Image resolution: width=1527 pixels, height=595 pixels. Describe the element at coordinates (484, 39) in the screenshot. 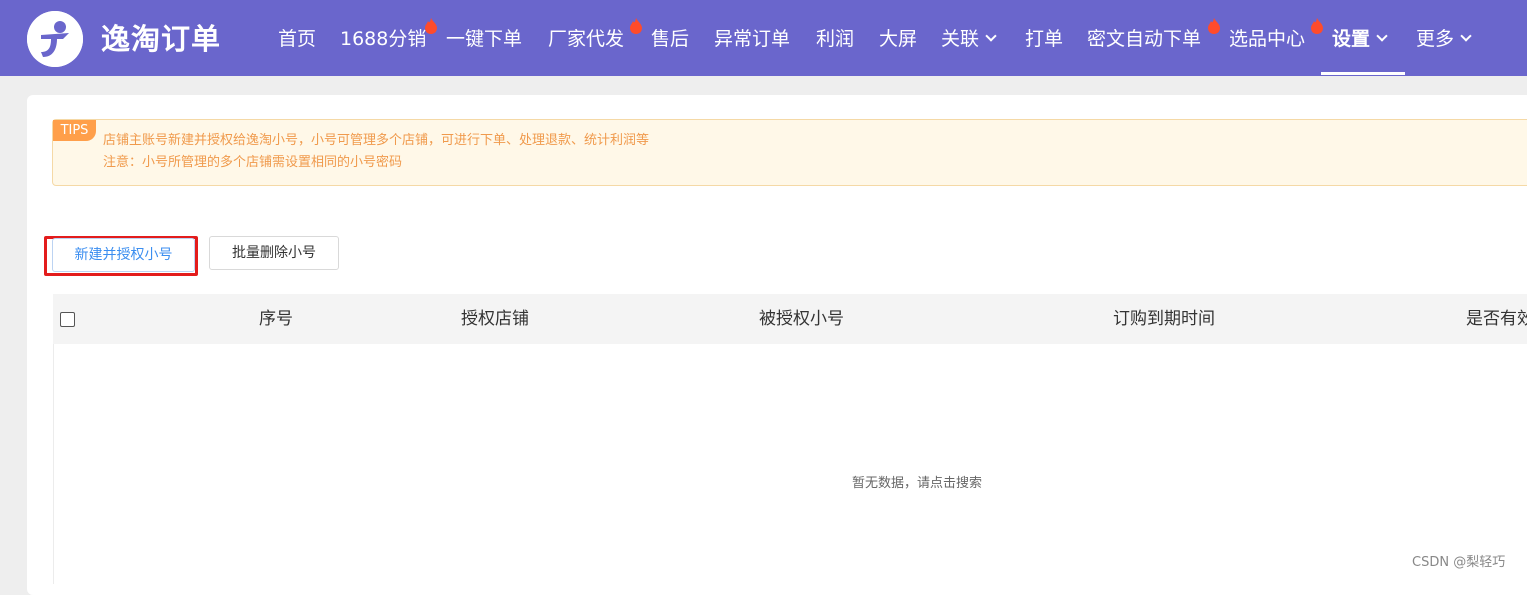

I see `nav-one-click-order: 一键下单` at that location.